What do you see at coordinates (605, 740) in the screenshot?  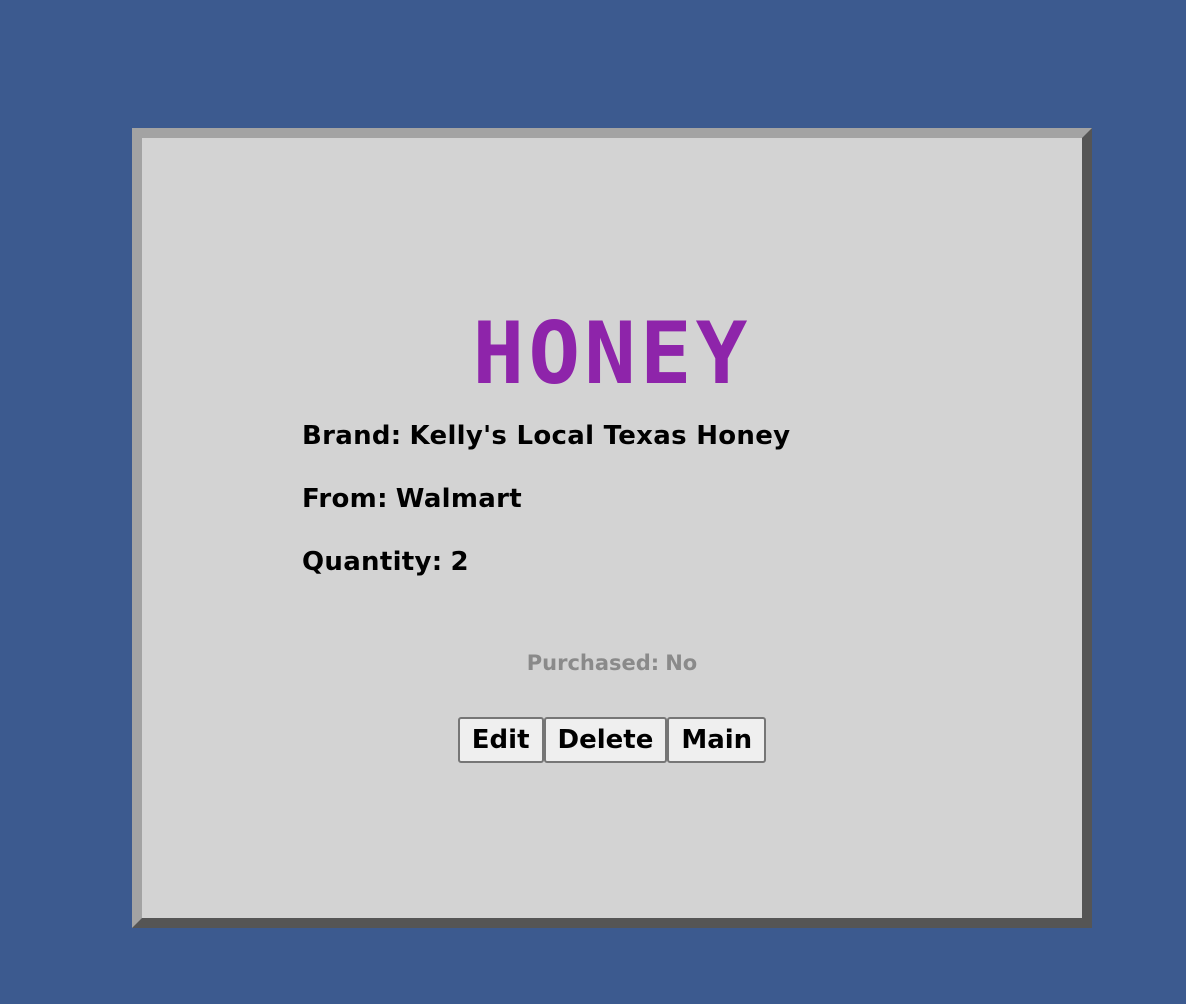 I see `delete-button: Delete` at bounding box center [605, 740].